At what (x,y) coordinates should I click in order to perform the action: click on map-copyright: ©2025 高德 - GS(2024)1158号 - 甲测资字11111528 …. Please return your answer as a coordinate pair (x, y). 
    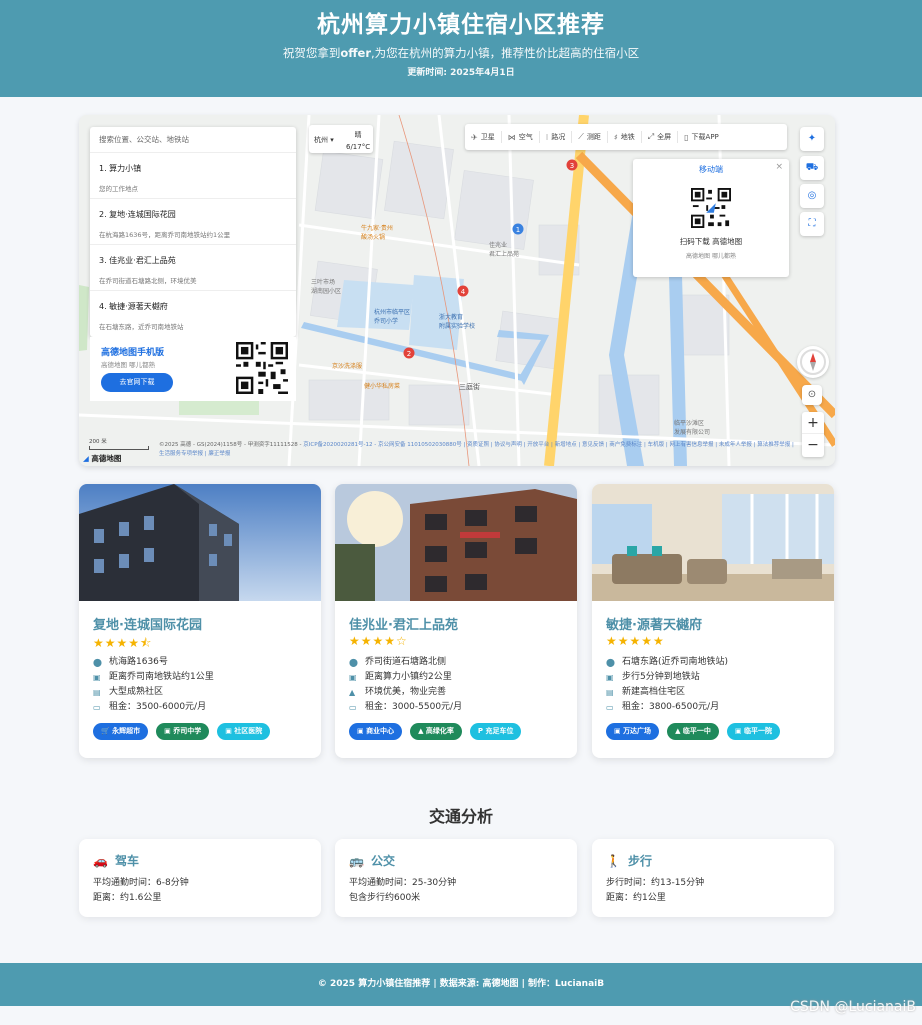
    Looking at the image, I should click on (476, 449).